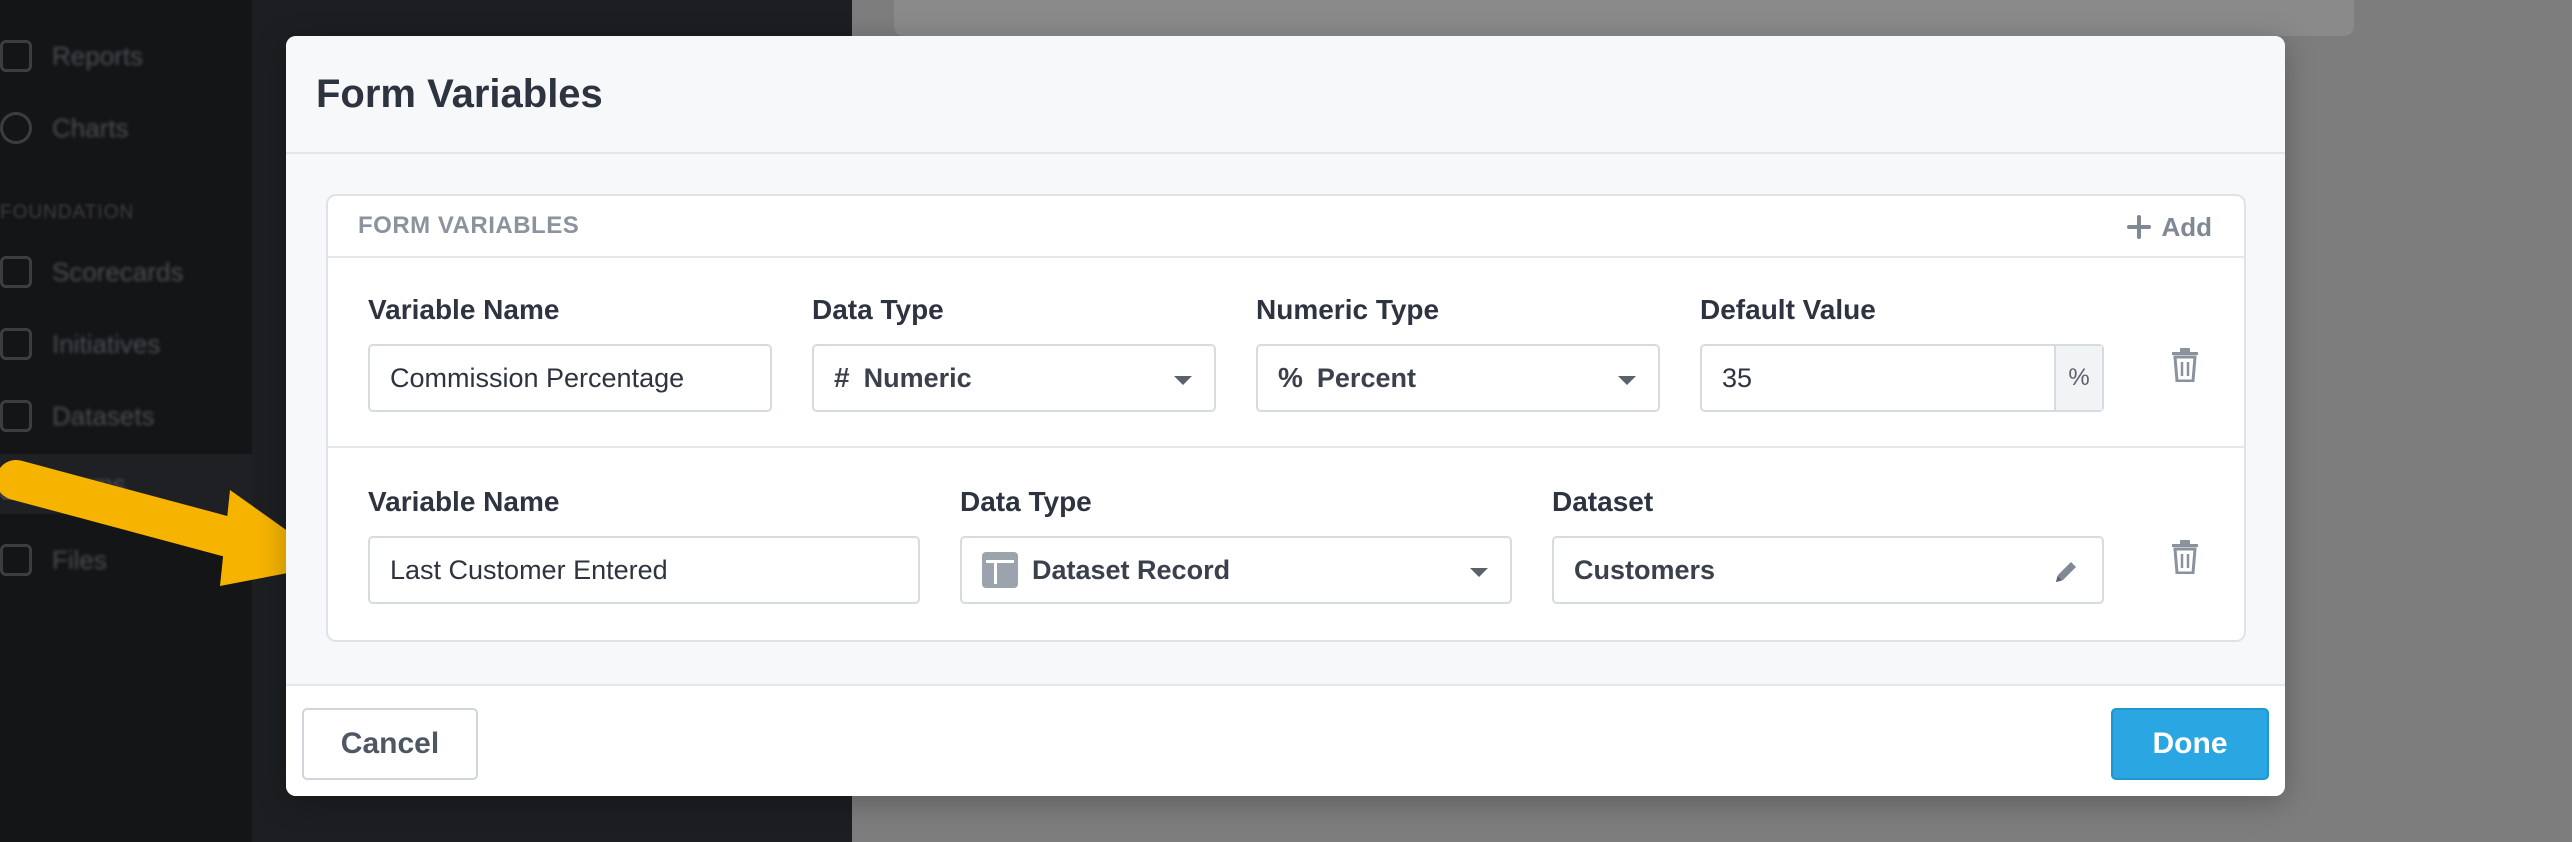  I want to click on sidebar-item-label: Datasets, so click(103, 415).